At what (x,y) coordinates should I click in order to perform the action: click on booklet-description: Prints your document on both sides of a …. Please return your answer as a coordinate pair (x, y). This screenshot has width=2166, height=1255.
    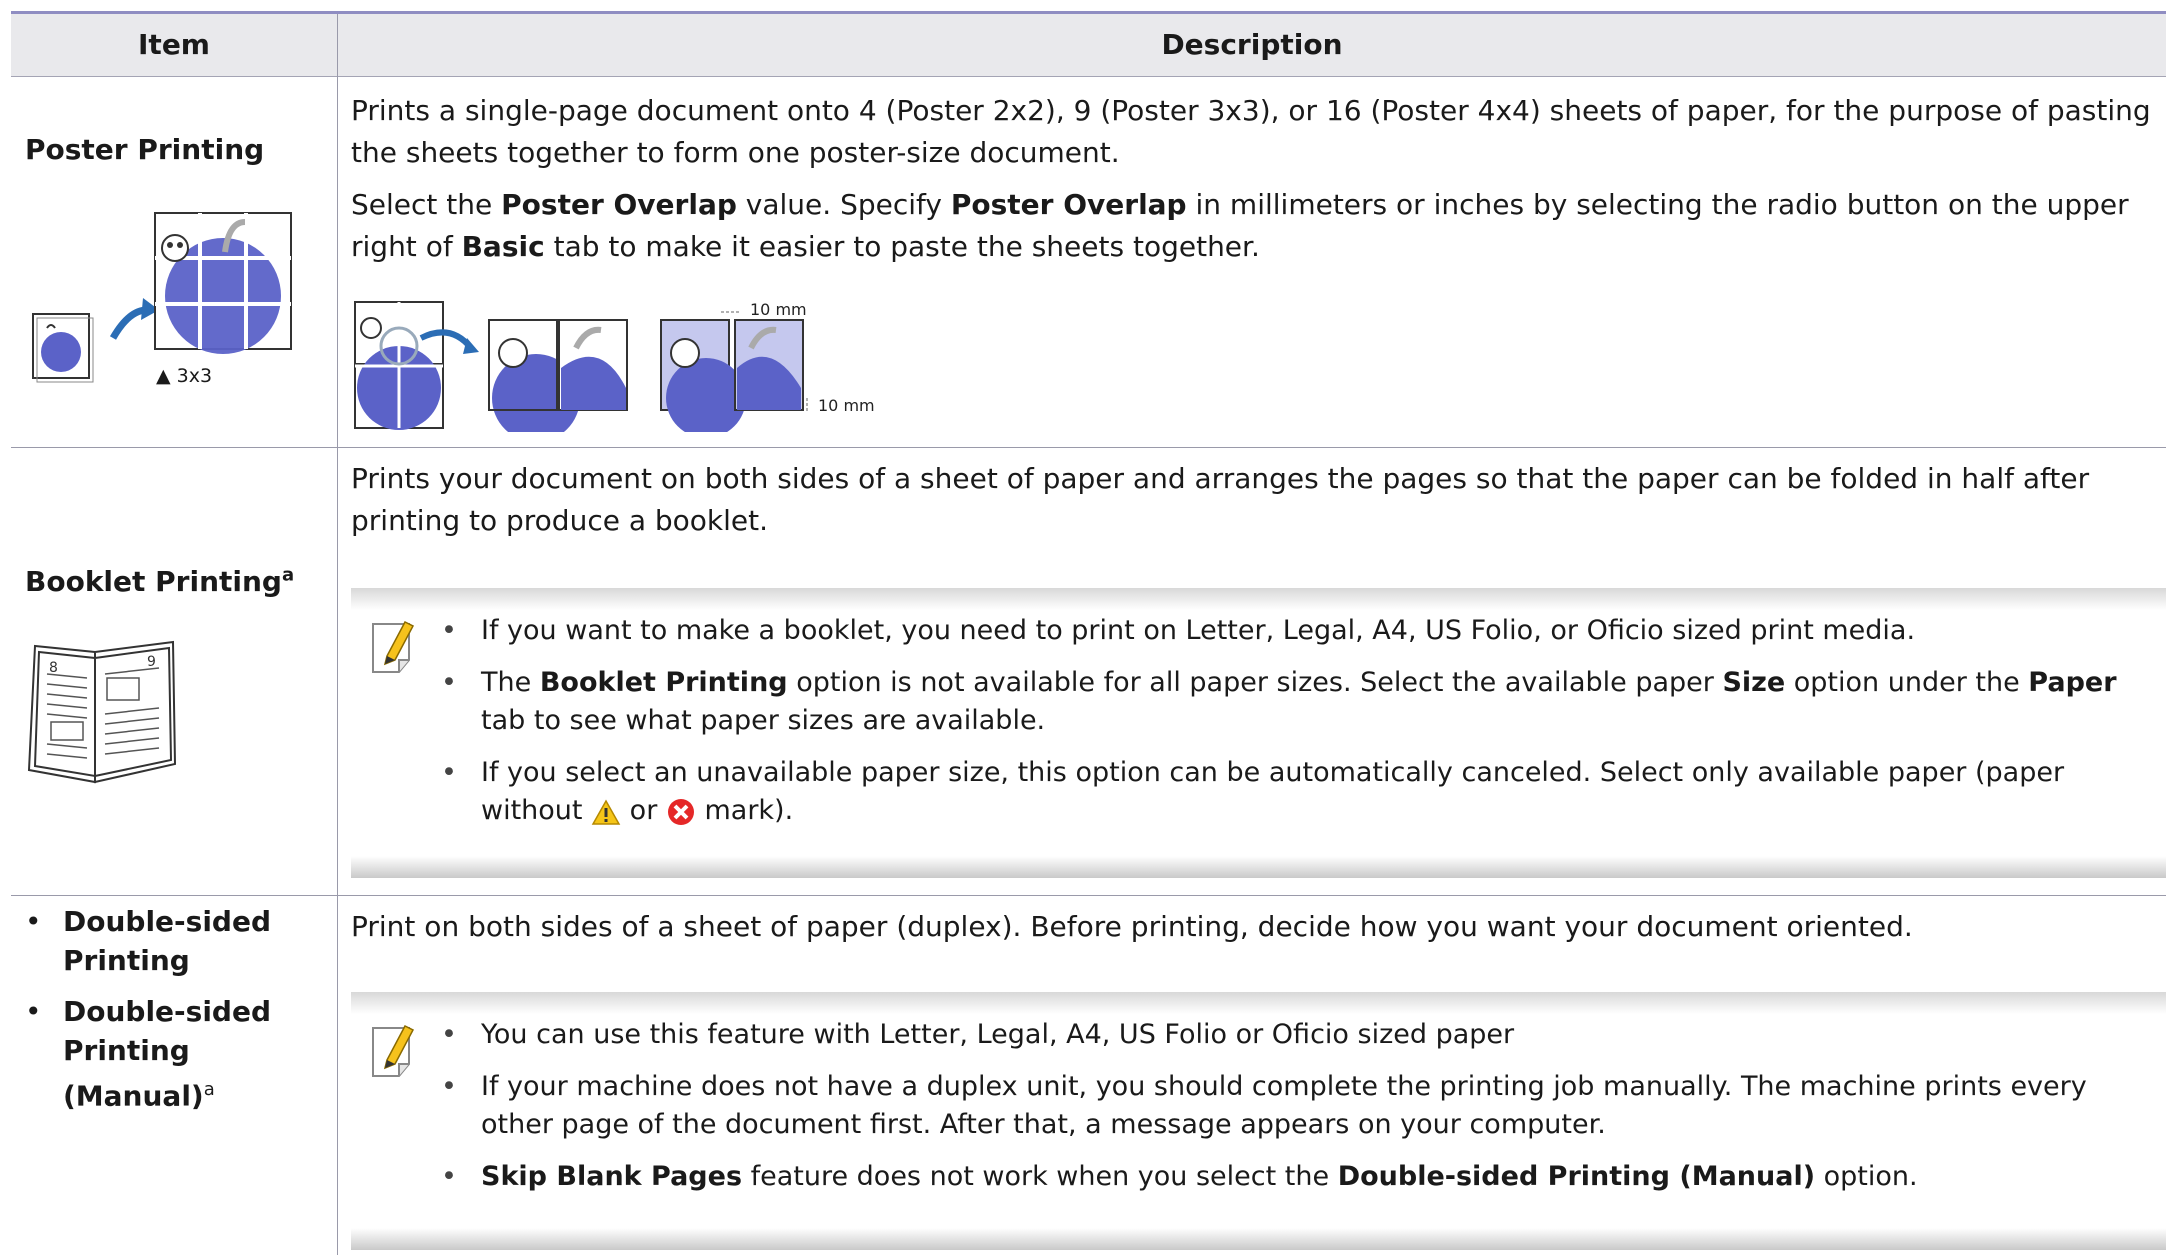
    Looking at the image, I should click on (1220, 499).